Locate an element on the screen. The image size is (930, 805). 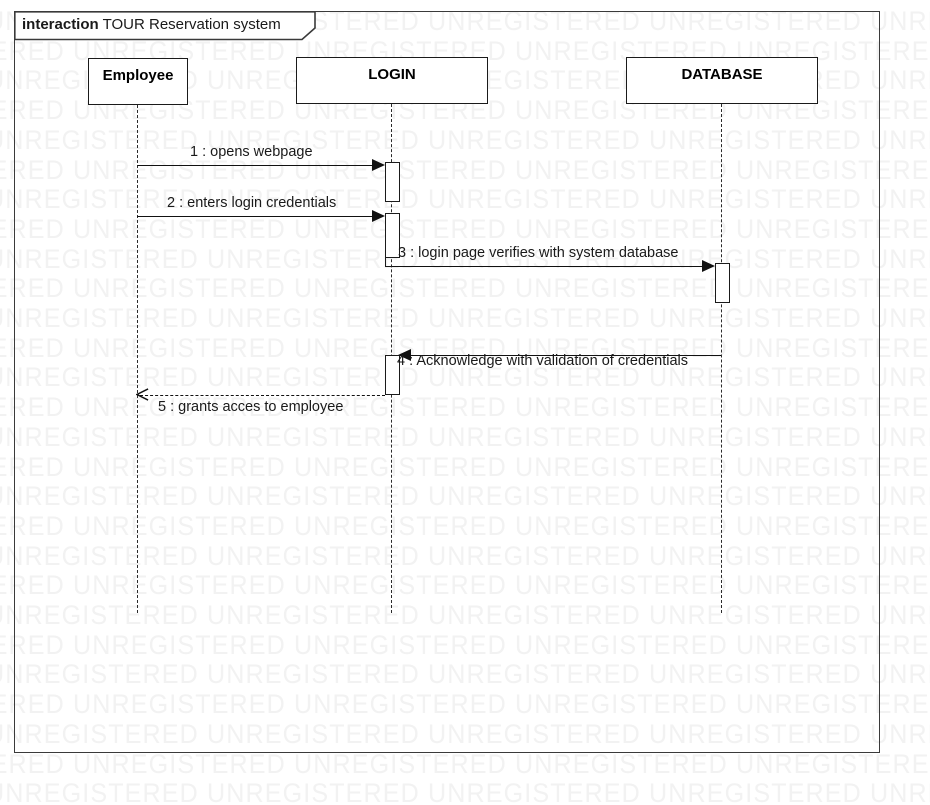
lifeline-head-login: LOGIN is located at coordinates (392, 80).